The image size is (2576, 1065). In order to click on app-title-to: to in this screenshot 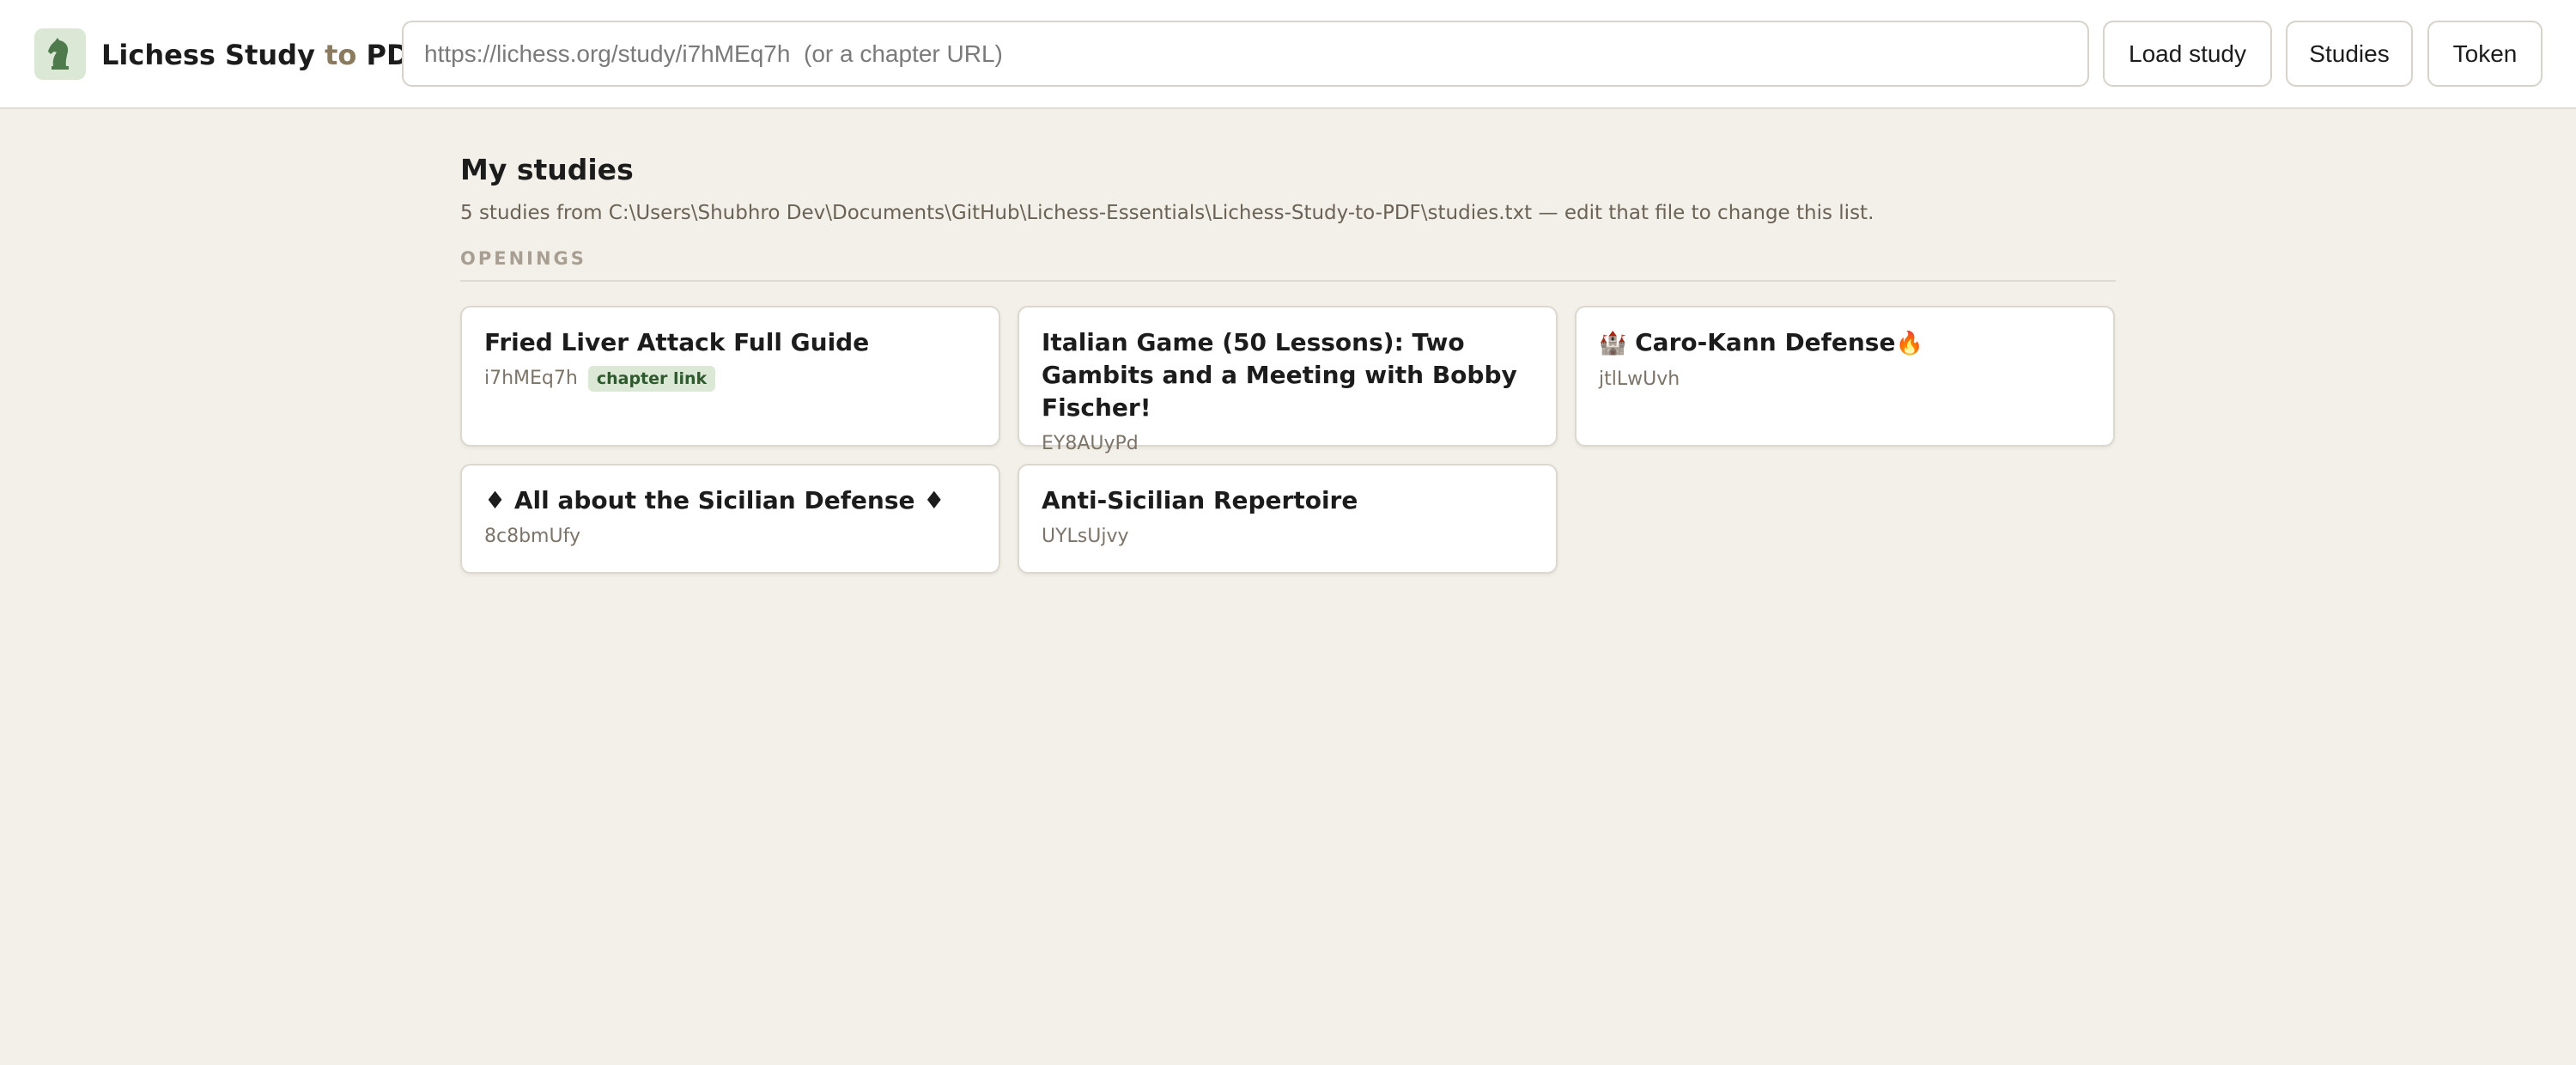, I will do `click(341, 55)`.